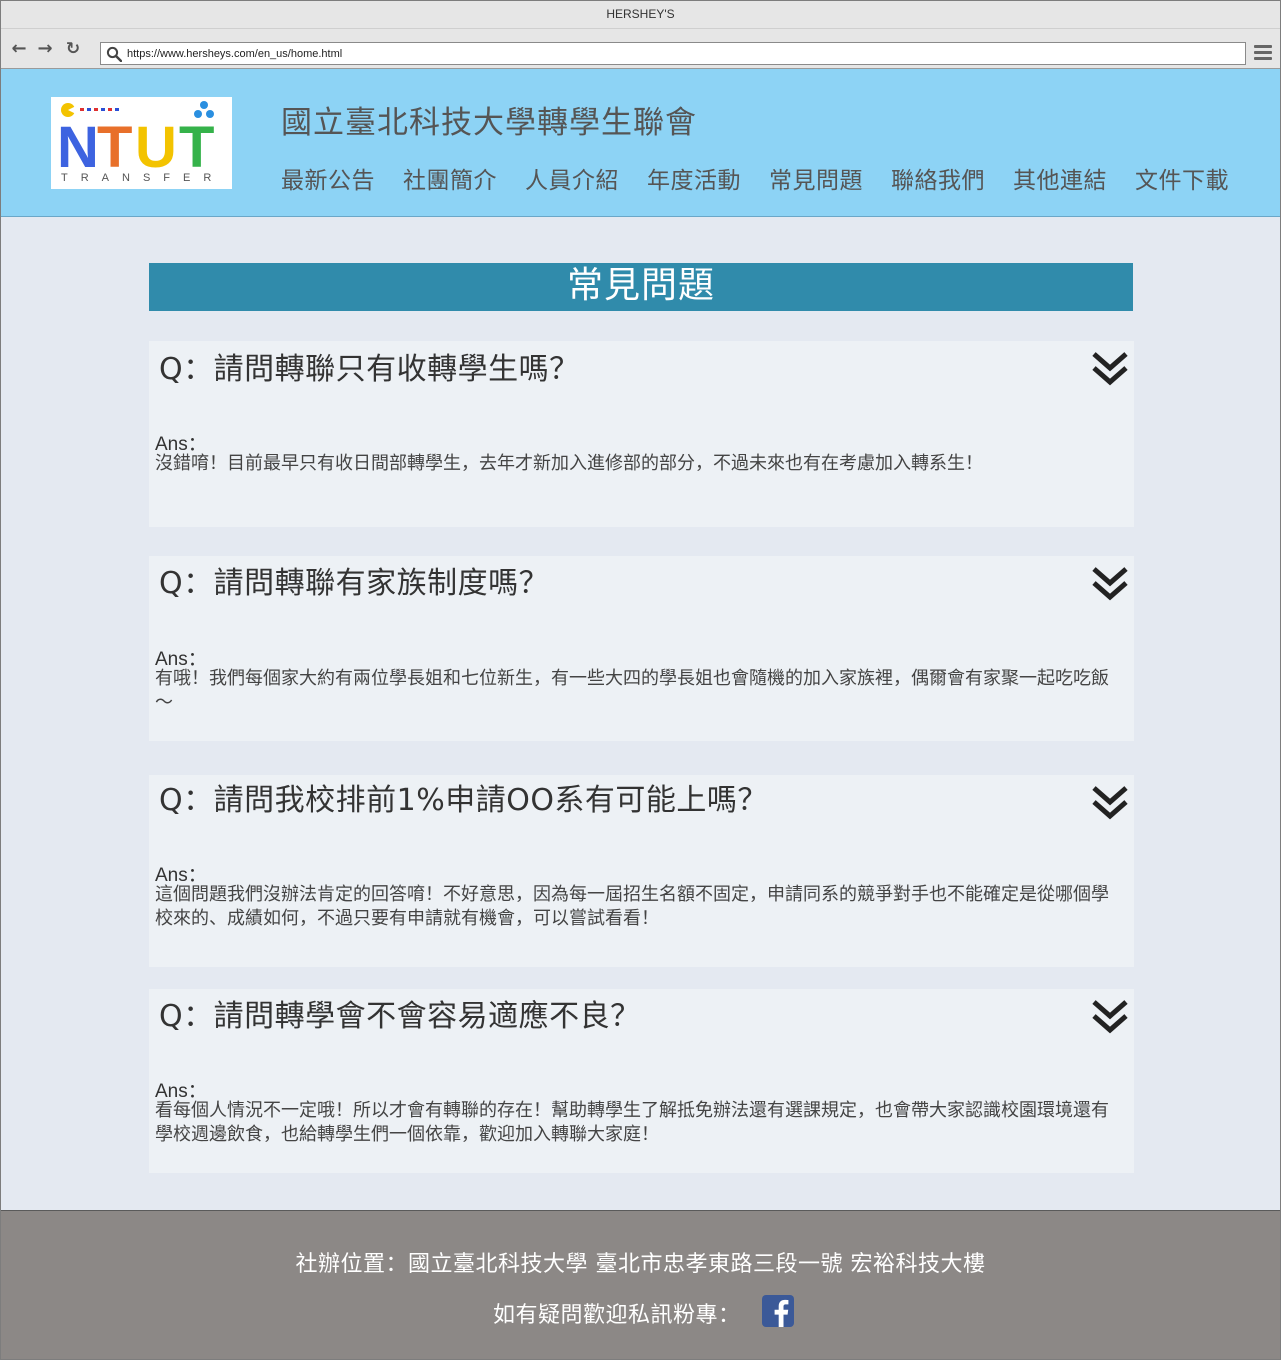 This screenshot has height=1360, width=1281. I want to click on nav-item-contact: 聯絡我們, so click(938, 178).